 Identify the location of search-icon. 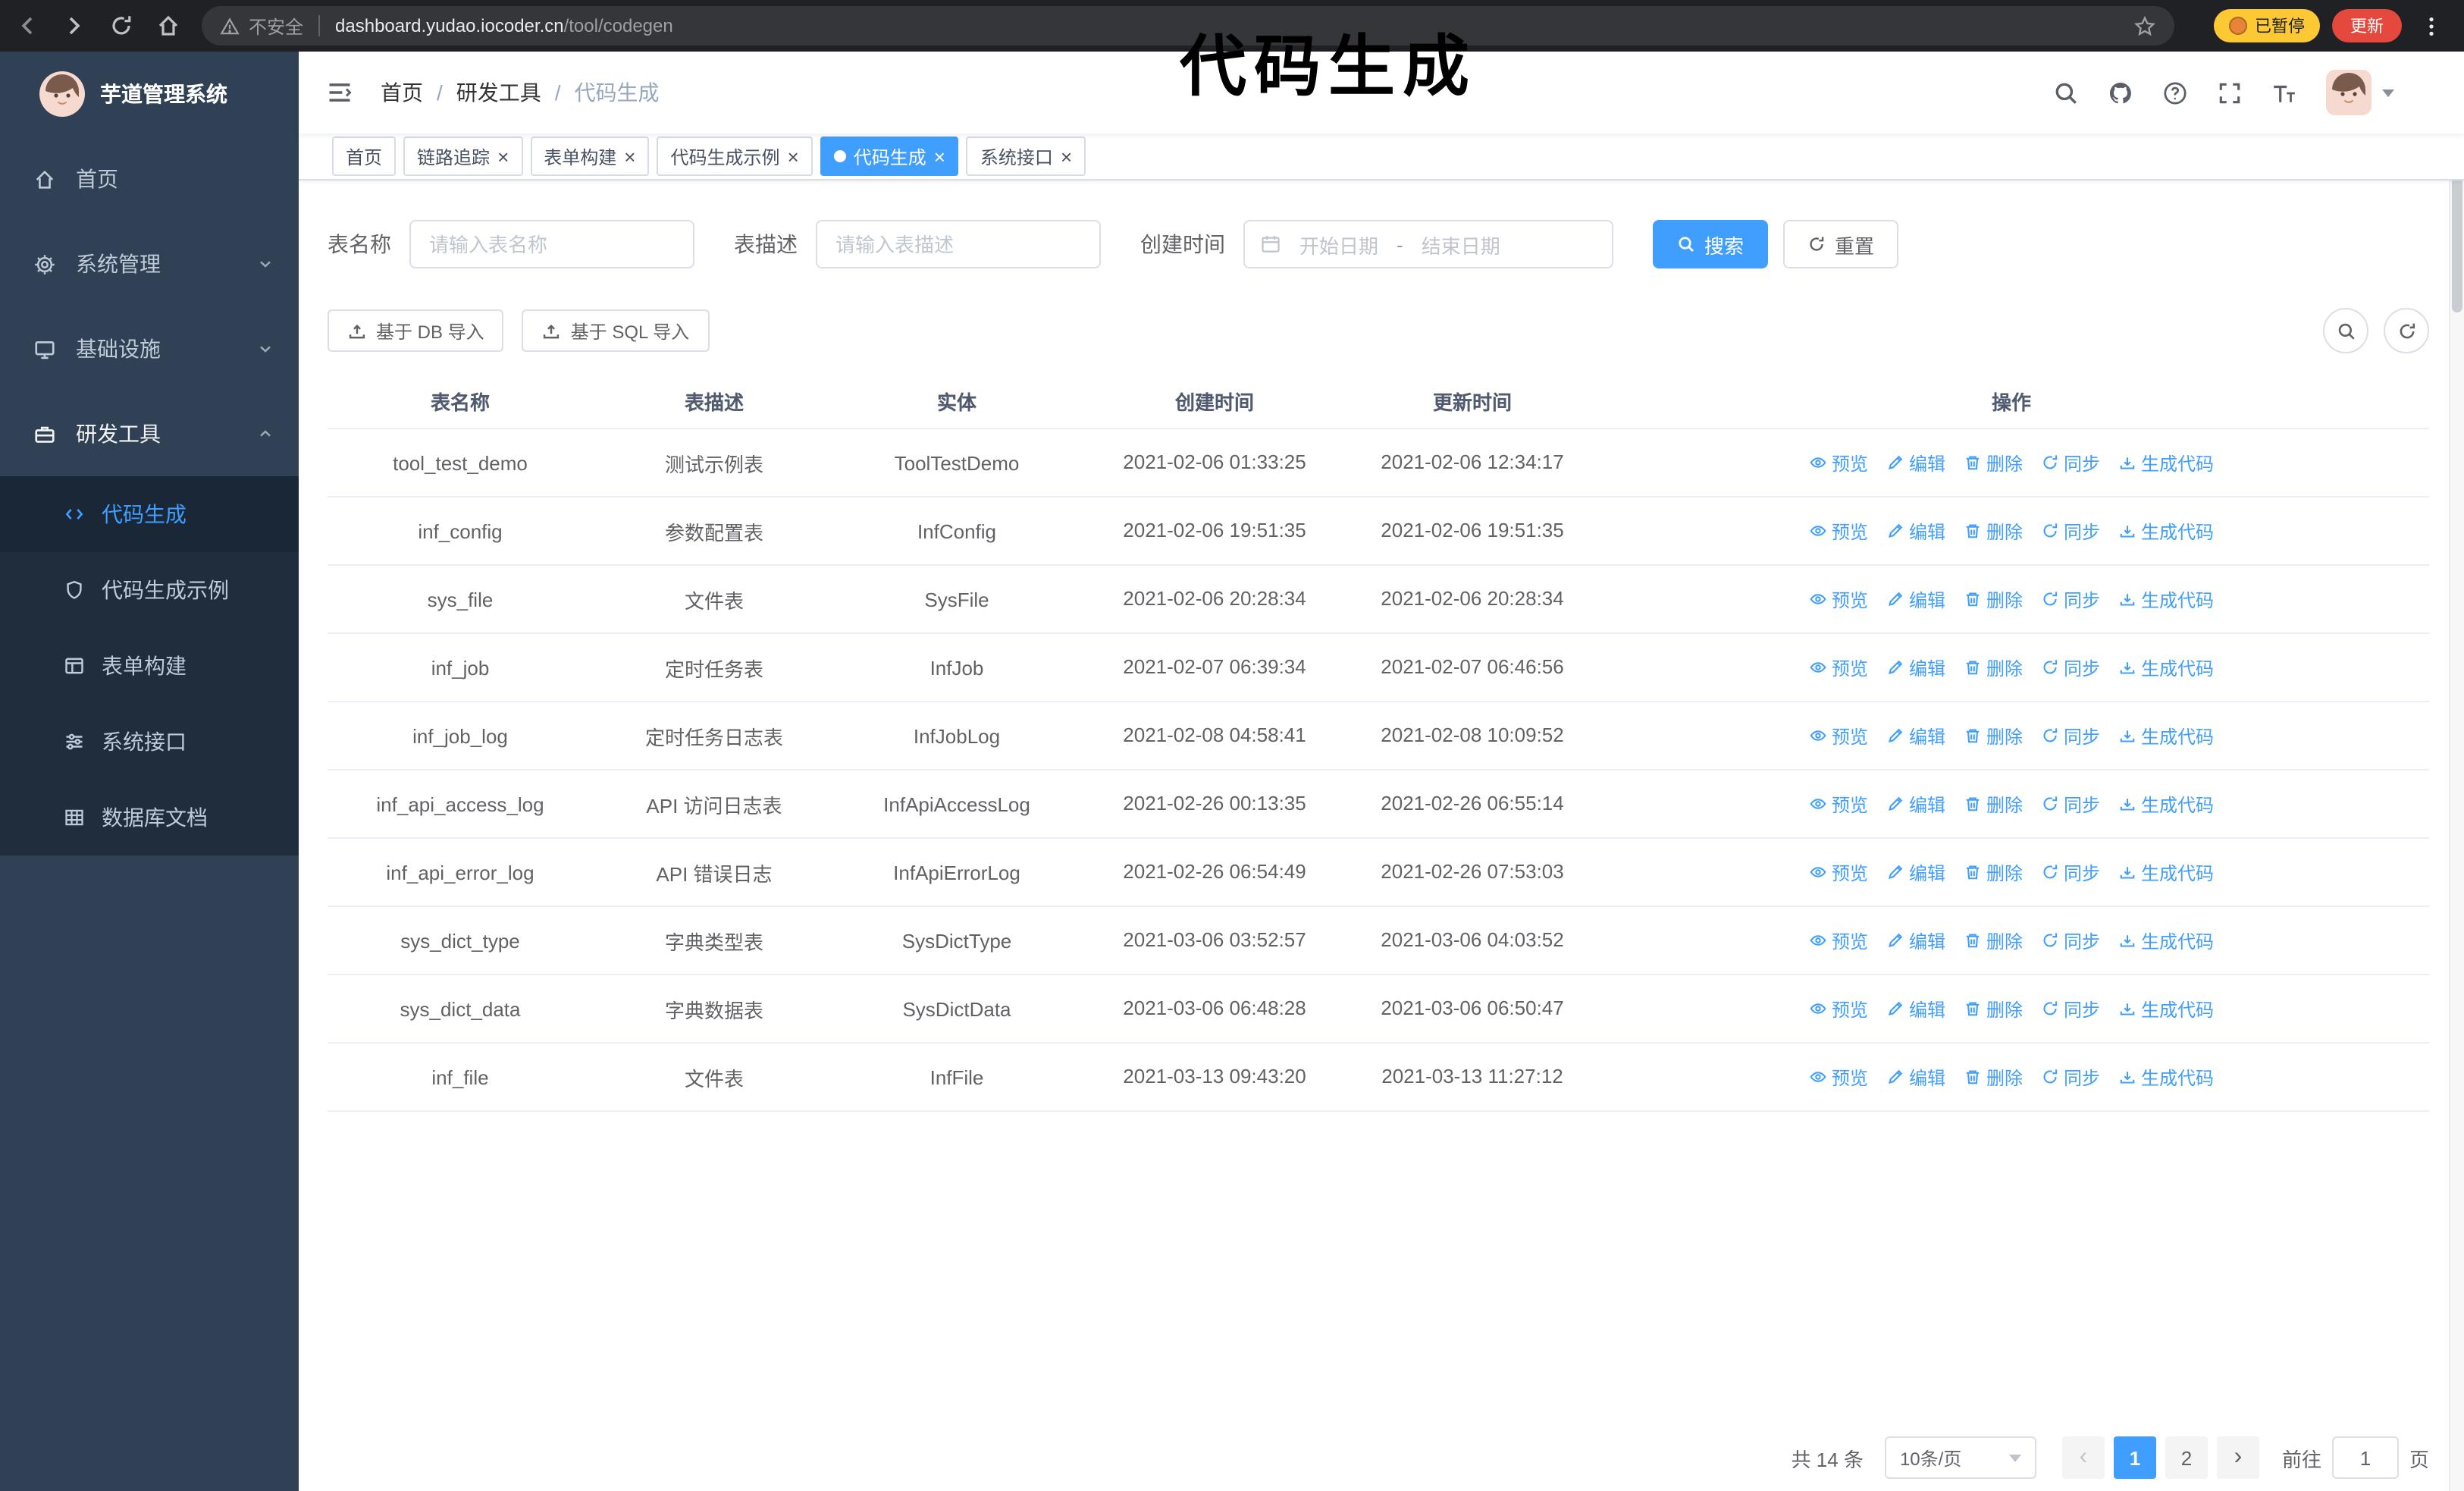
(2066, 92).